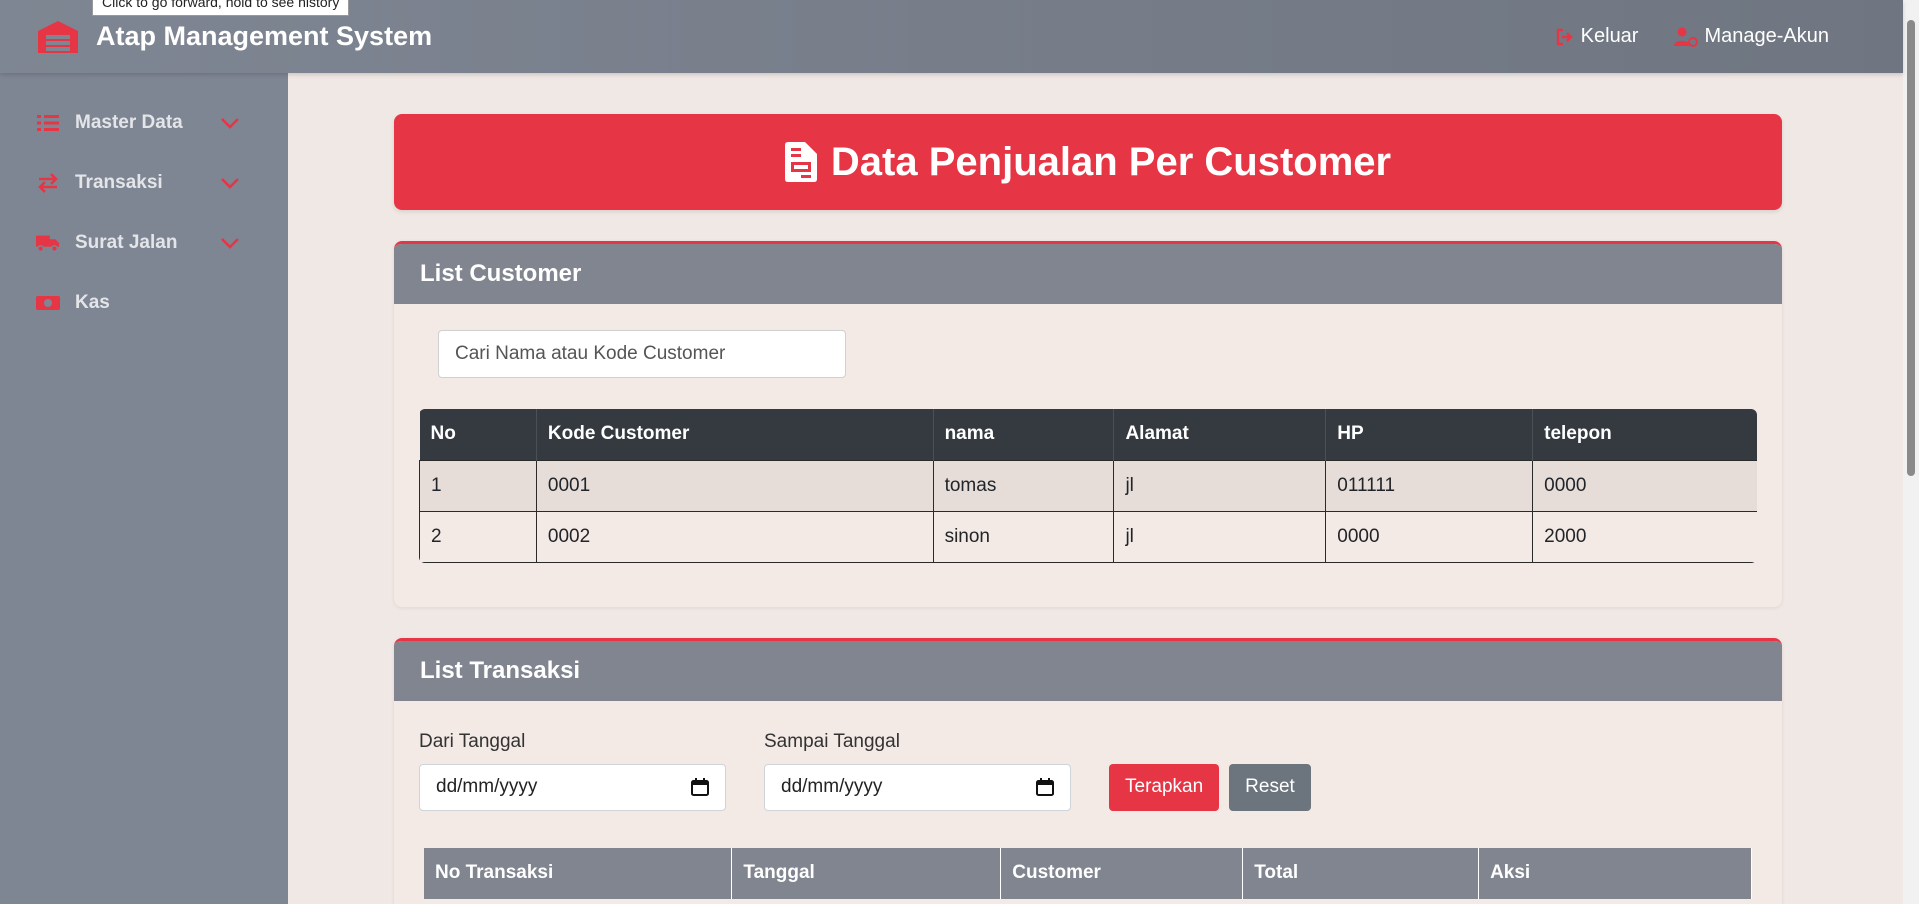 The height and width of the screenshot is (904, 1919). I want to click on exchange-icon, so click(48, 183).